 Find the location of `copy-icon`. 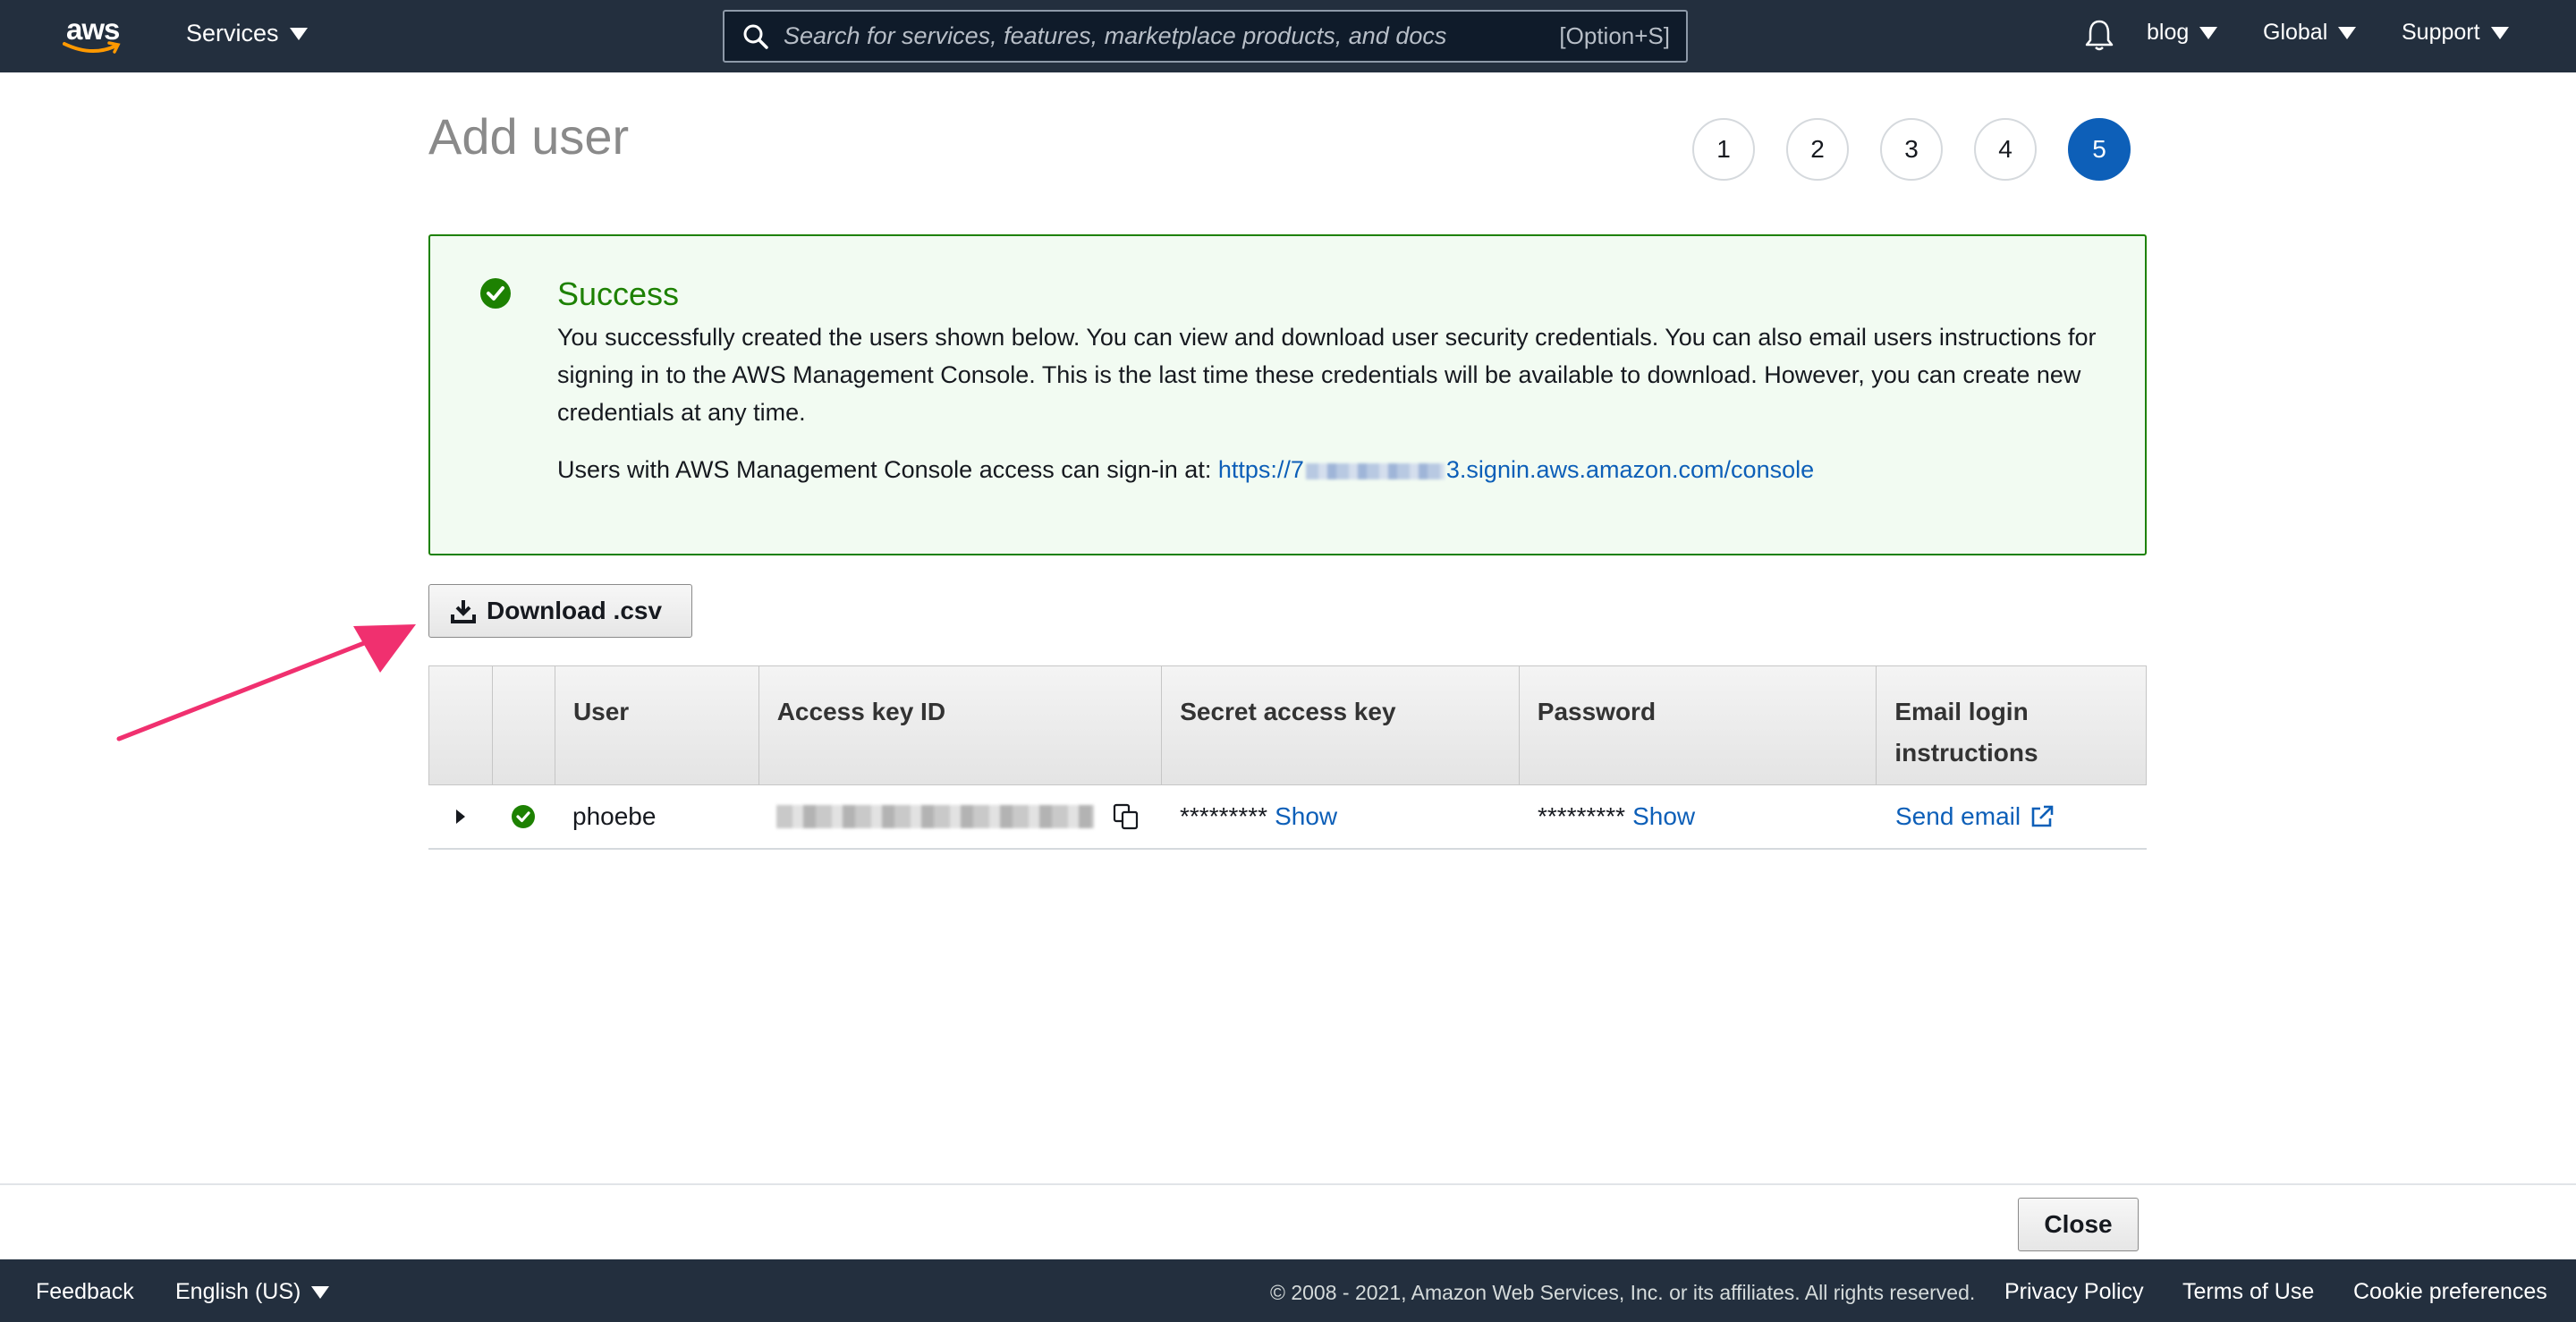

copy-icon is located at coordinates (1126, 816).